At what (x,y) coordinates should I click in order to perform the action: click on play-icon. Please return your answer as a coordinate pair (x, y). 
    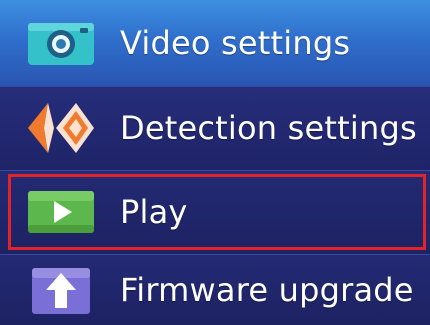
    Looking at the image, I should click on (61, 212).